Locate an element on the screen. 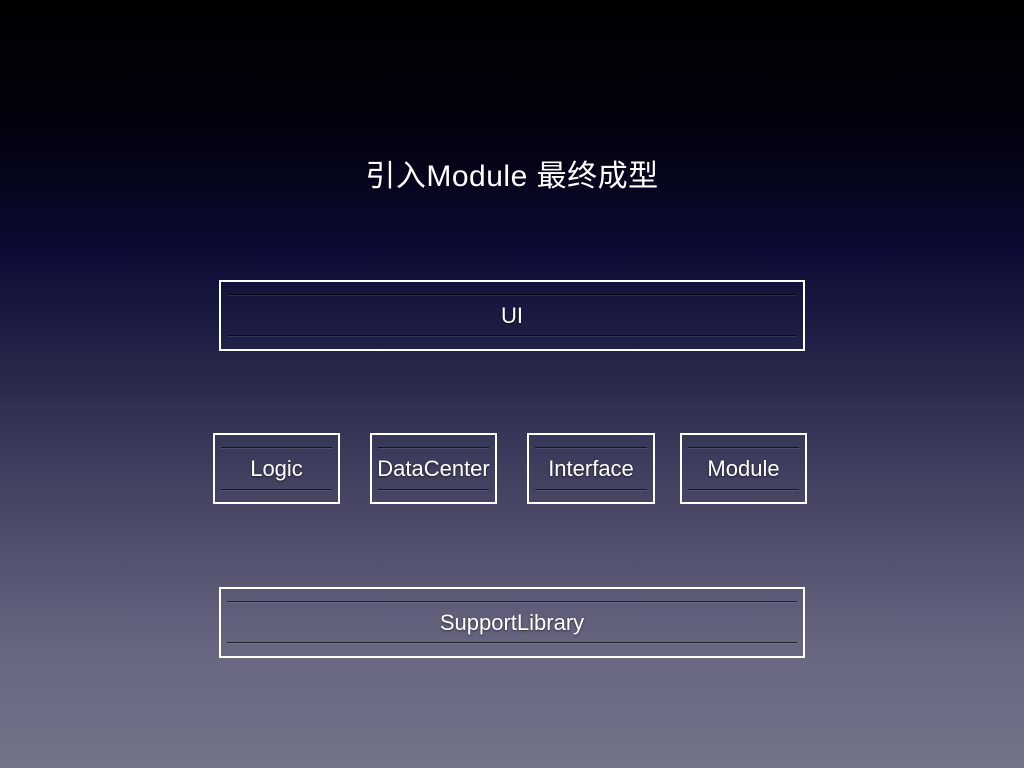  logic-label: Logic is located at coordinates (276, 468).